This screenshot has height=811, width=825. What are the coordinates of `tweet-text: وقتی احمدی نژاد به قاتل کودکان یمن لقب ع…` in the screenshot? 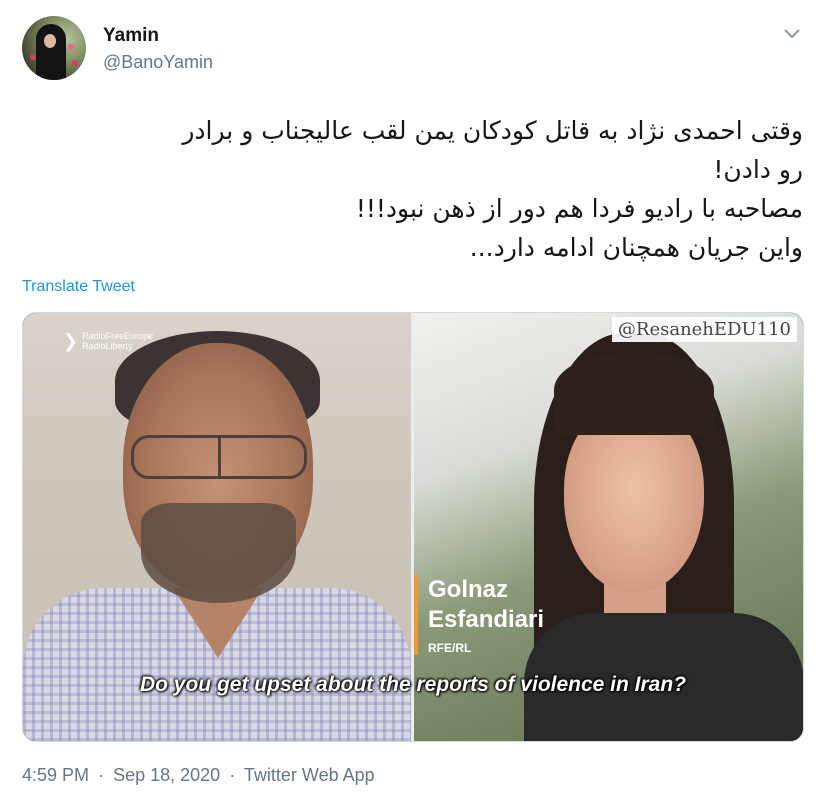 It's located at (492, 189).